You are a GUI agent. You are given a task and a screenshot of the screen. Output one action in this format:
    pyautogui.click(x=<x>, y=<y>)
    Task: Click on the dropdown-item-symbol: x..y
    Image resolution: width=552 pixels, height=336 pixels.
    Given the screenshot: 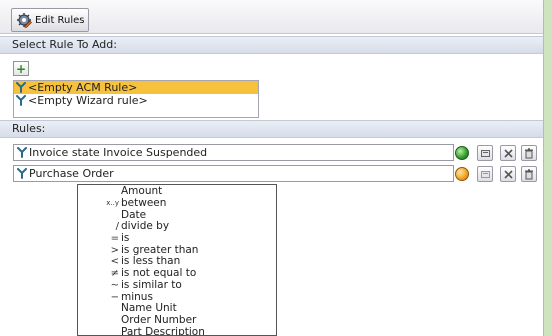 What is the action you would take?
    pyautogui.click(x=112, y=203)
    